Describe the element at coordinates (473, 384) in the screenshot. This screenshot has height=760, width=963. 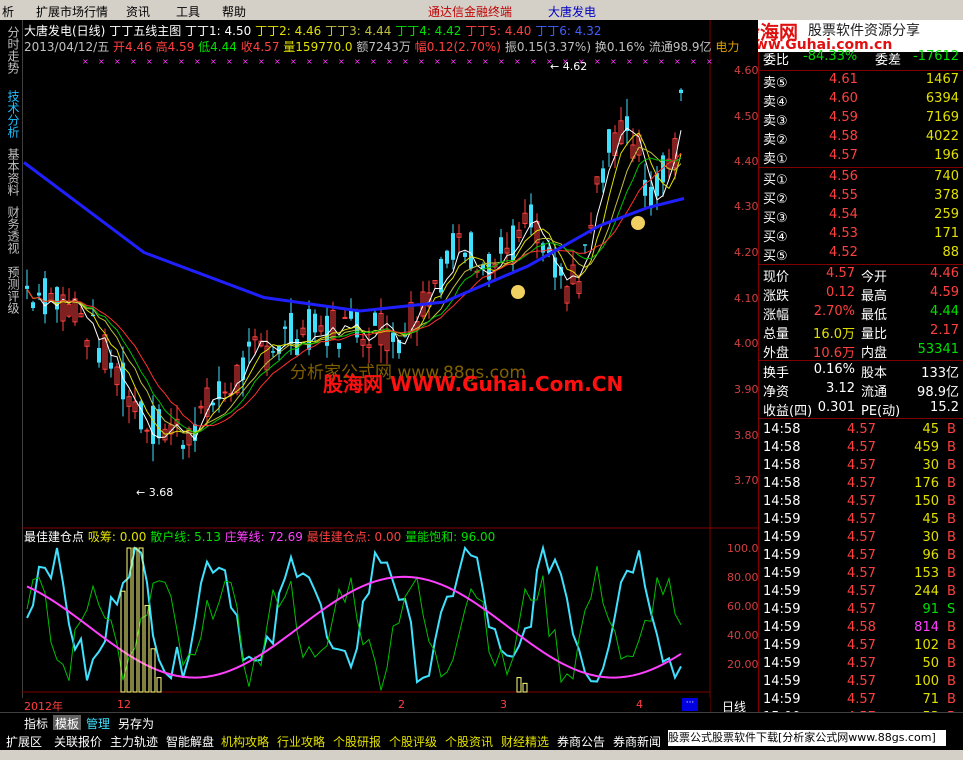
I see `watermark-guhai: 股海网 WWW.Guhai.Com.CN` at that location.